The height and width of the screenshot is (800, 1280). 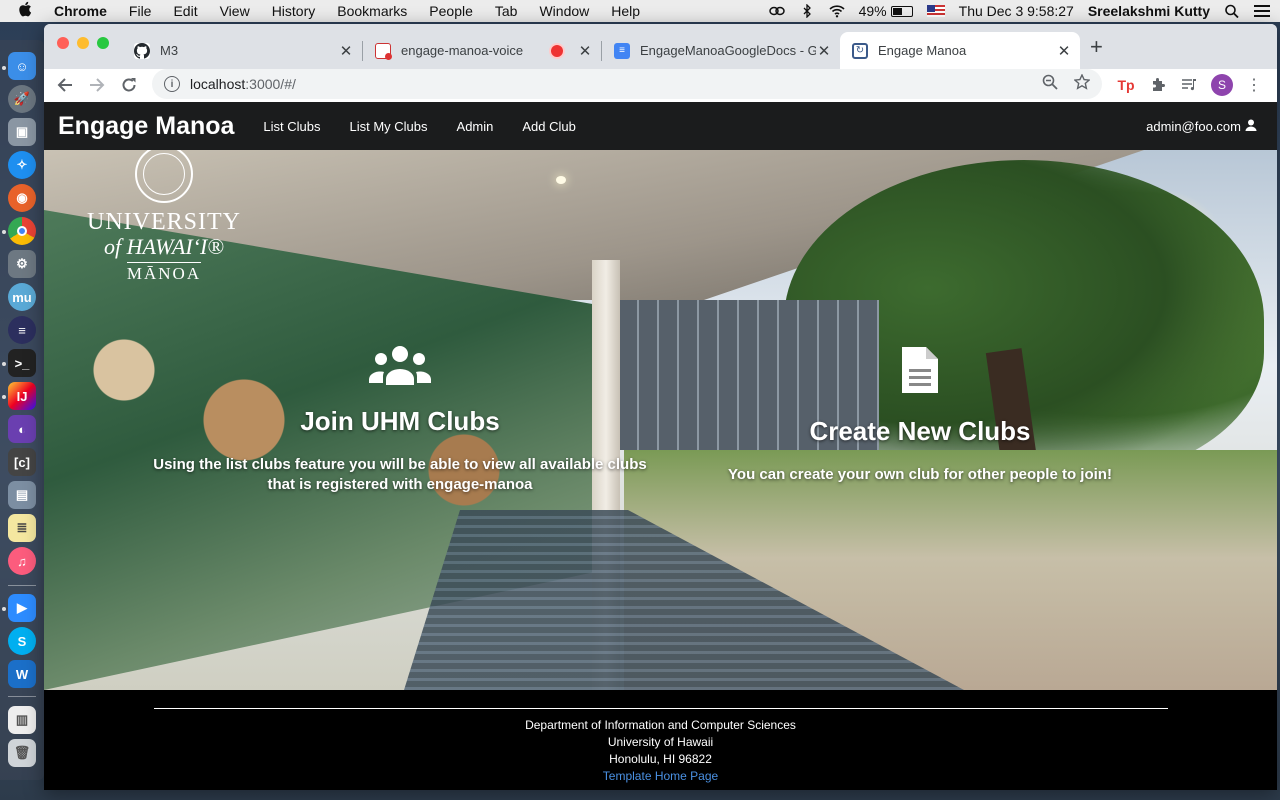 I want to click on chrome-icon, so click(x=22, y=231).